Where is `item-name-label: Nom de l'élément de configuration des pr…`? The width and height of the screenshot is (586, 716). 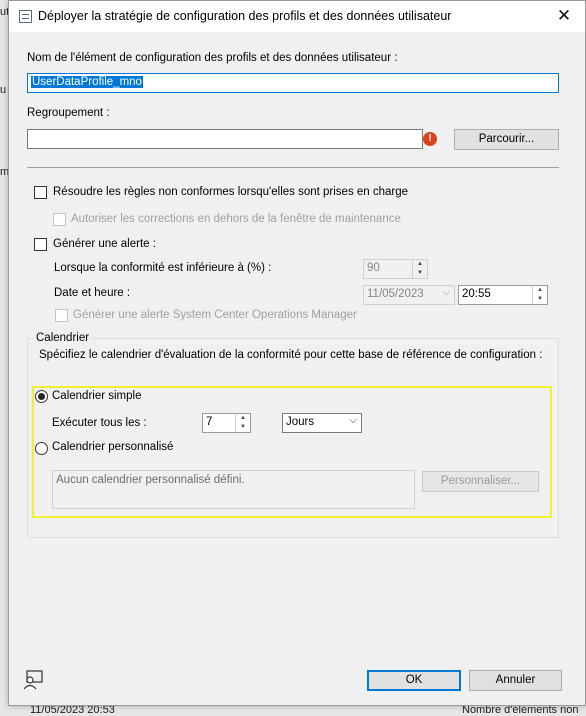
item-name-label: Nom de l'élément de configuration des pr… is located at coordinates (212, 58).